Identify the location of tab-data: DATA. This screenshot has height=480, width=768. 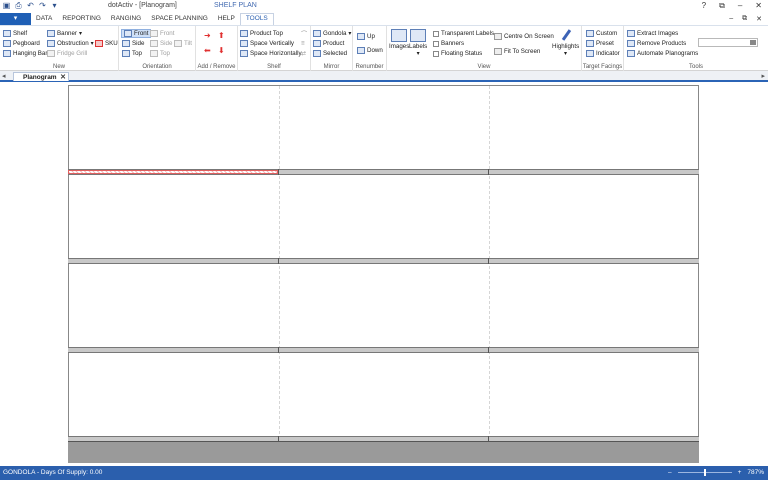
(44, 19).